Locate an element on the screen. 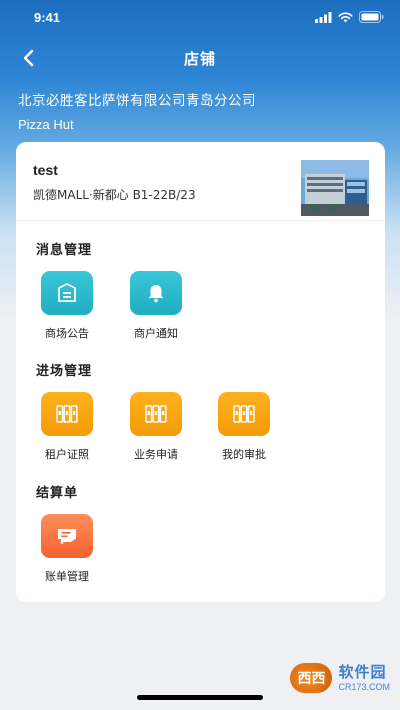 The image size is (400, 710). page-title: 店铺 is located at coordinates (199, 59).